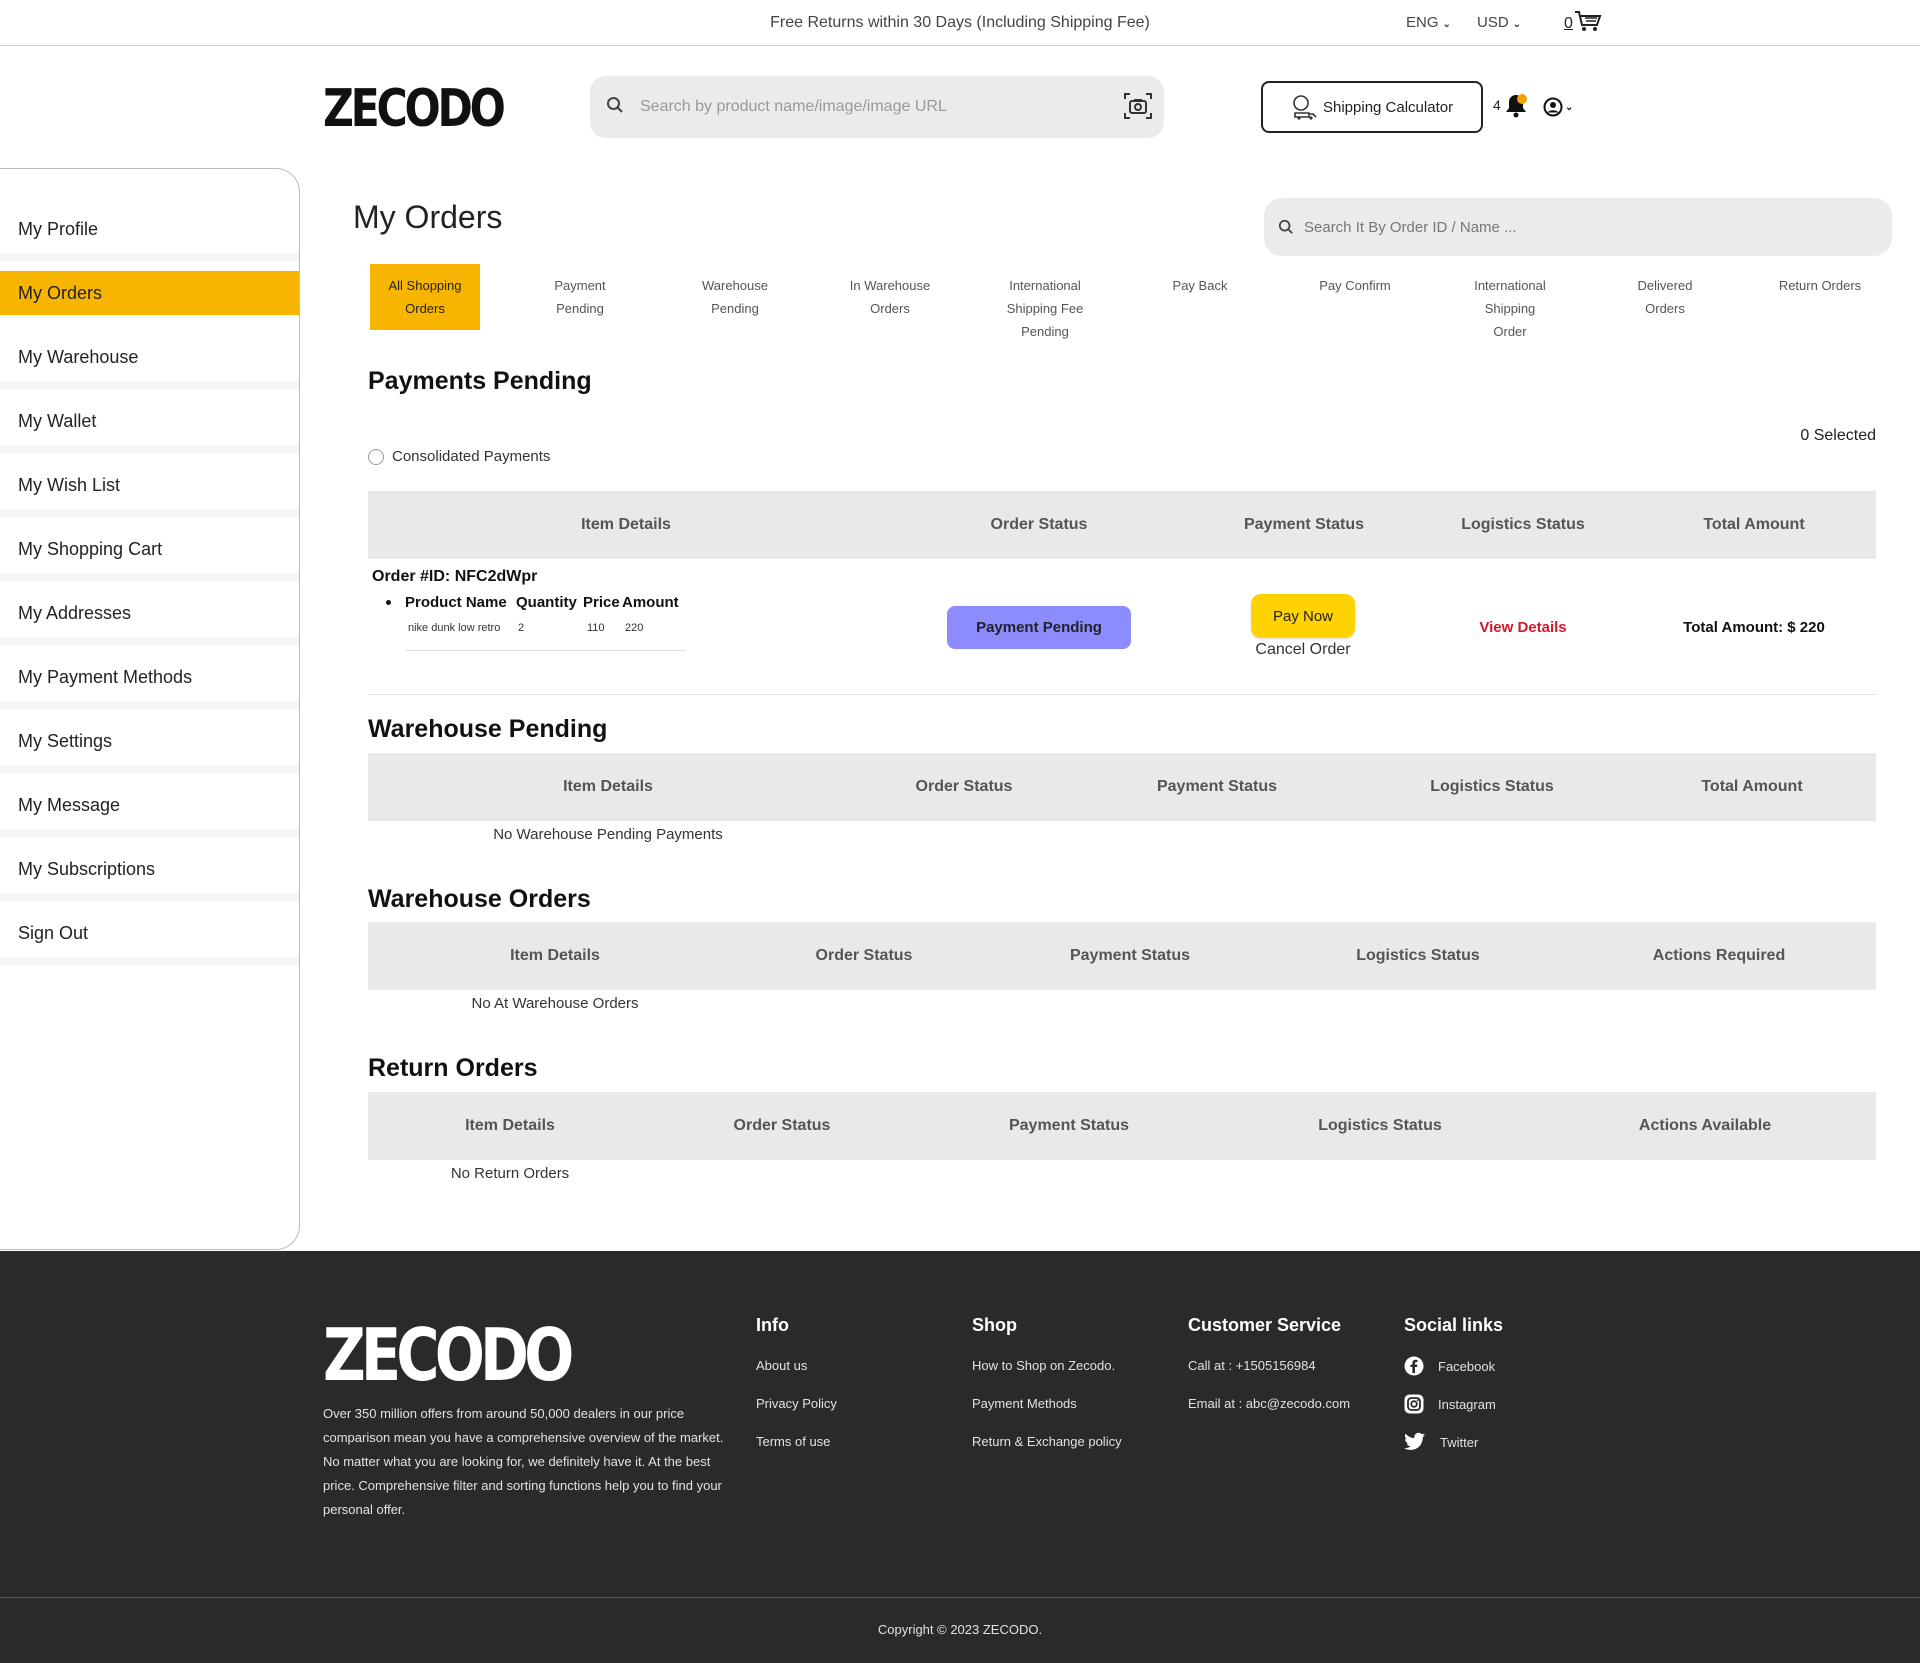 The width and height of the screenshot is (1920, 1663). Describe the element at coordinates (1752, 786) in the screenshot. I see `column-header: Total Amount` at that location.